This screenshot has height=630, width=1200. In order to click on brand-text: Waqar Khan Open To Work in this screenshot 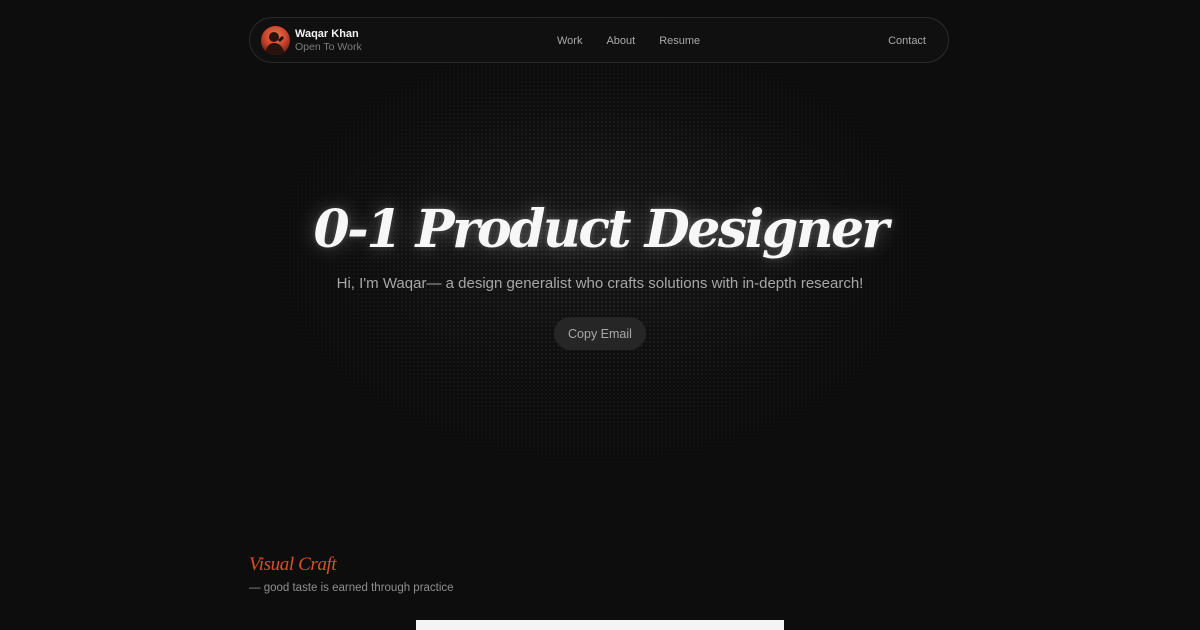, I will do `click(328, 41)`.